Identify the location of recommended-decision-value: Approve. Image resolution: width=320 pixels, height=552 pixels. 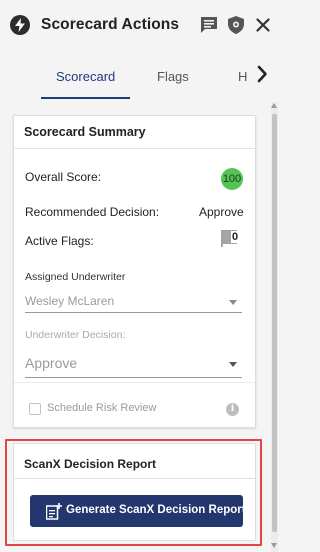
(221, 212).